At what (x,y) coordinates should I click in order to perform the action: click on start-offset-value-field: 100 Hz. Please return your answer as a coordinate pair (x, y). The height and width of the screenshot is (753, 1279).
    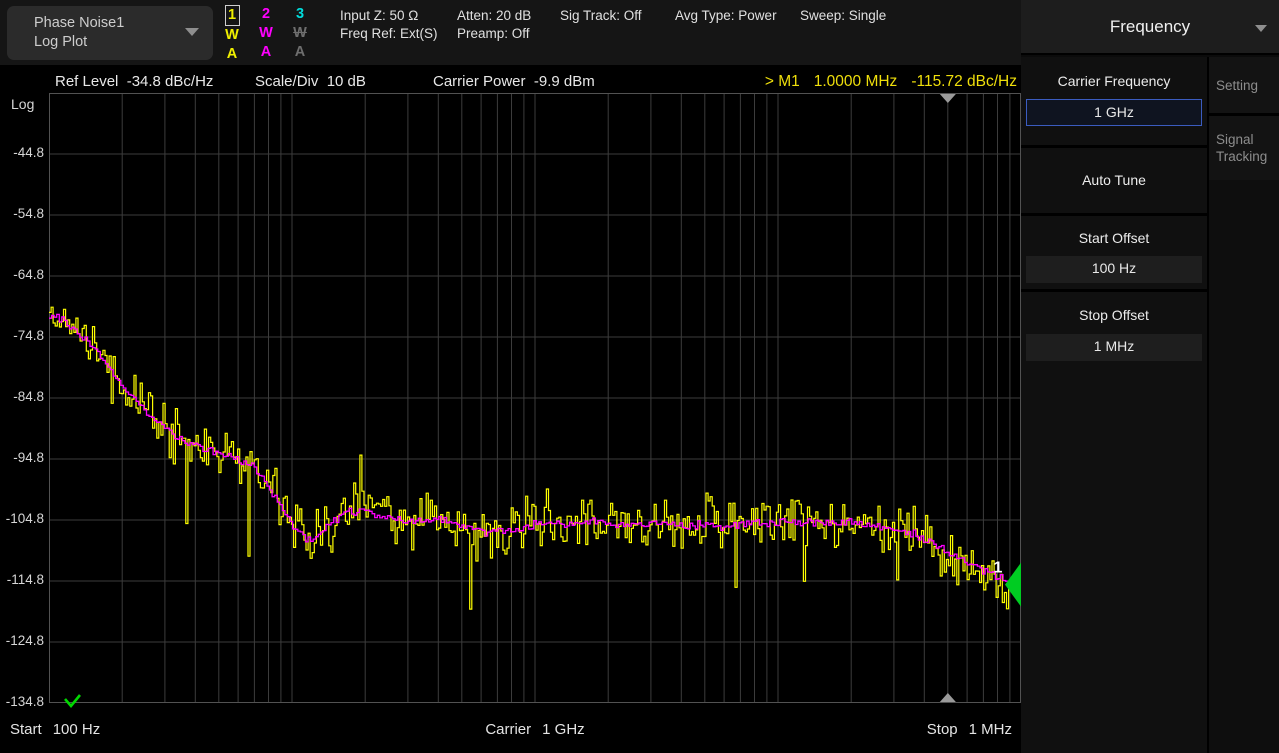
    Looking at the image, I should click on (1114, 269).